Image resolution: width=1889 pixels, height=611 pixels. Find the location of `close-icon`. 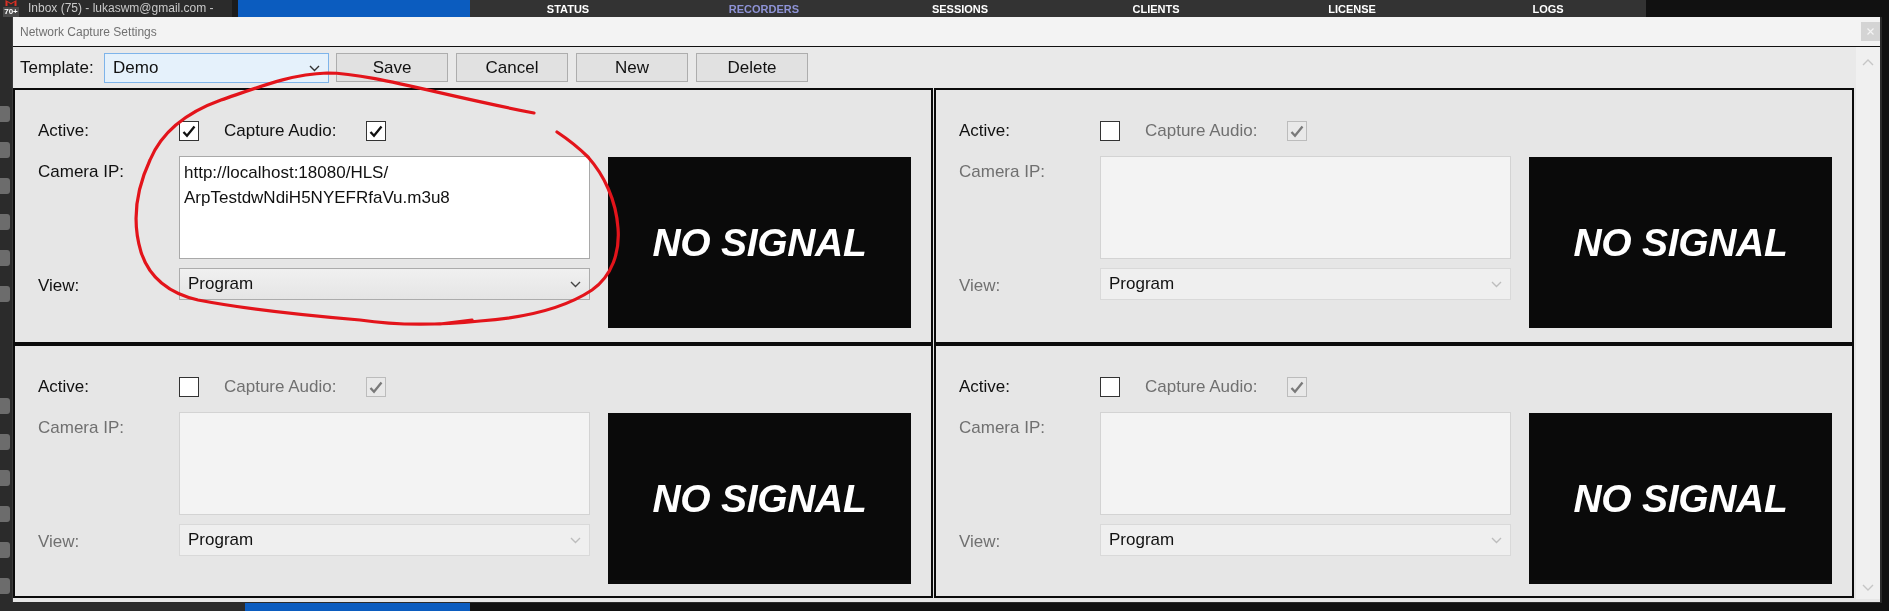

close-icon is located at coordinates (1870, 31).